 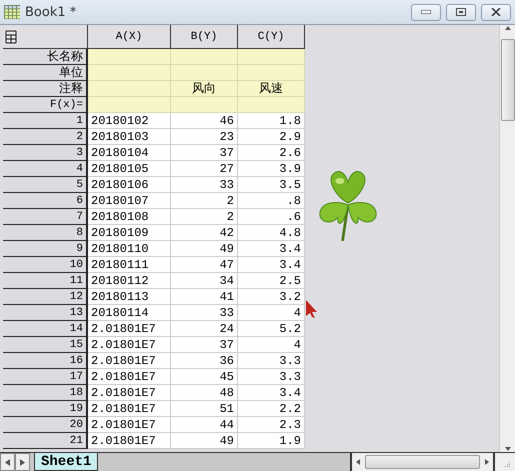 I want to click on grid-icon, so click(x=12, y=12).